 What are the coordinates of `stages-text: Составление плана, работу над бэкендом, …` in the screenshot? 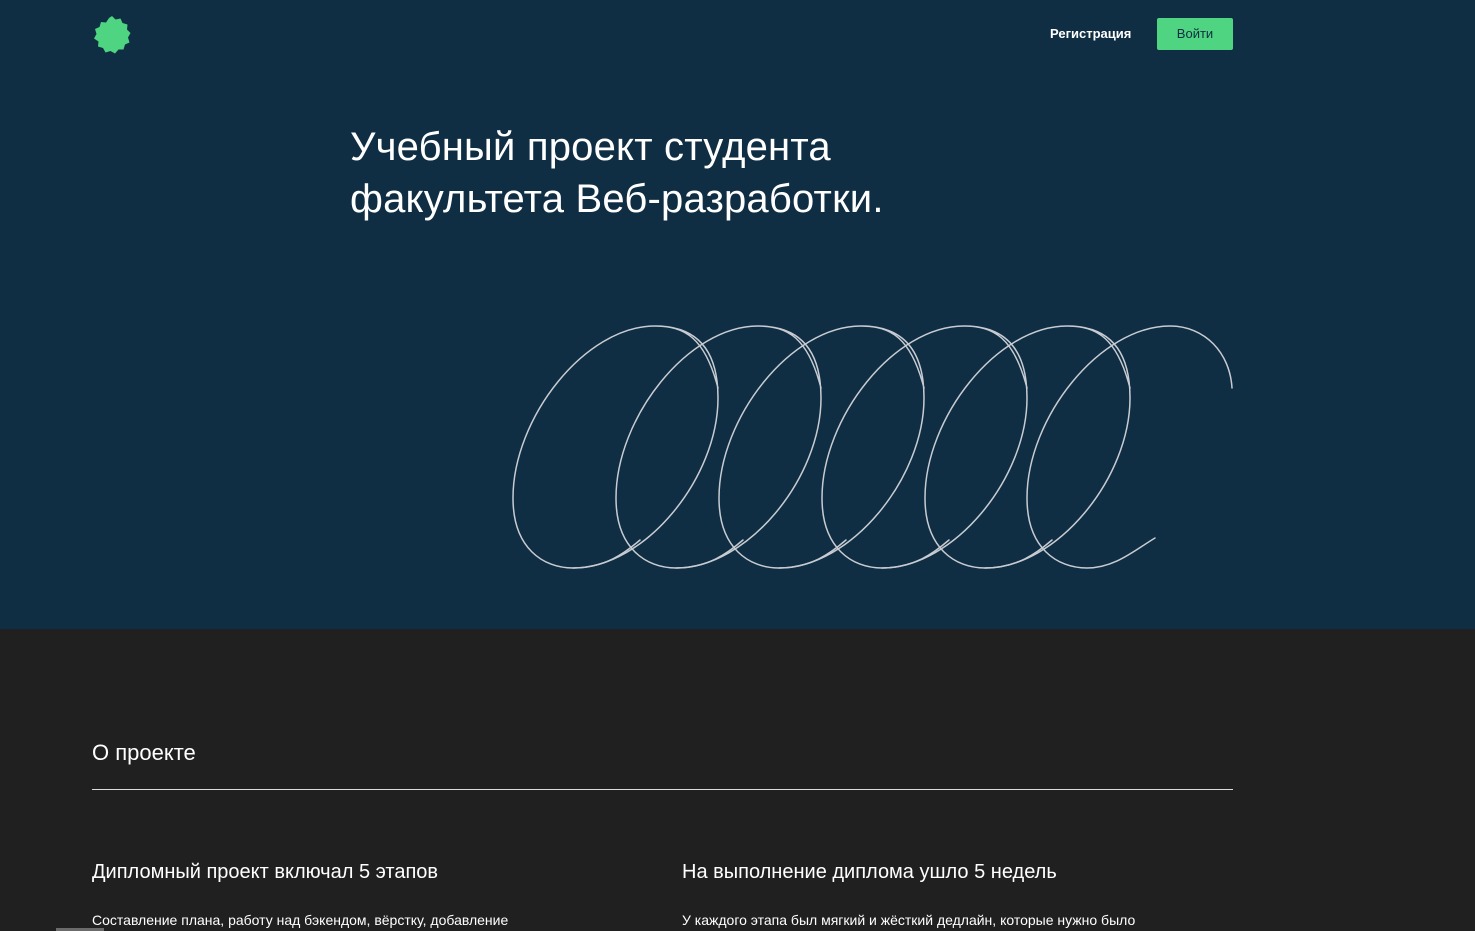 It's located at (300, 920).